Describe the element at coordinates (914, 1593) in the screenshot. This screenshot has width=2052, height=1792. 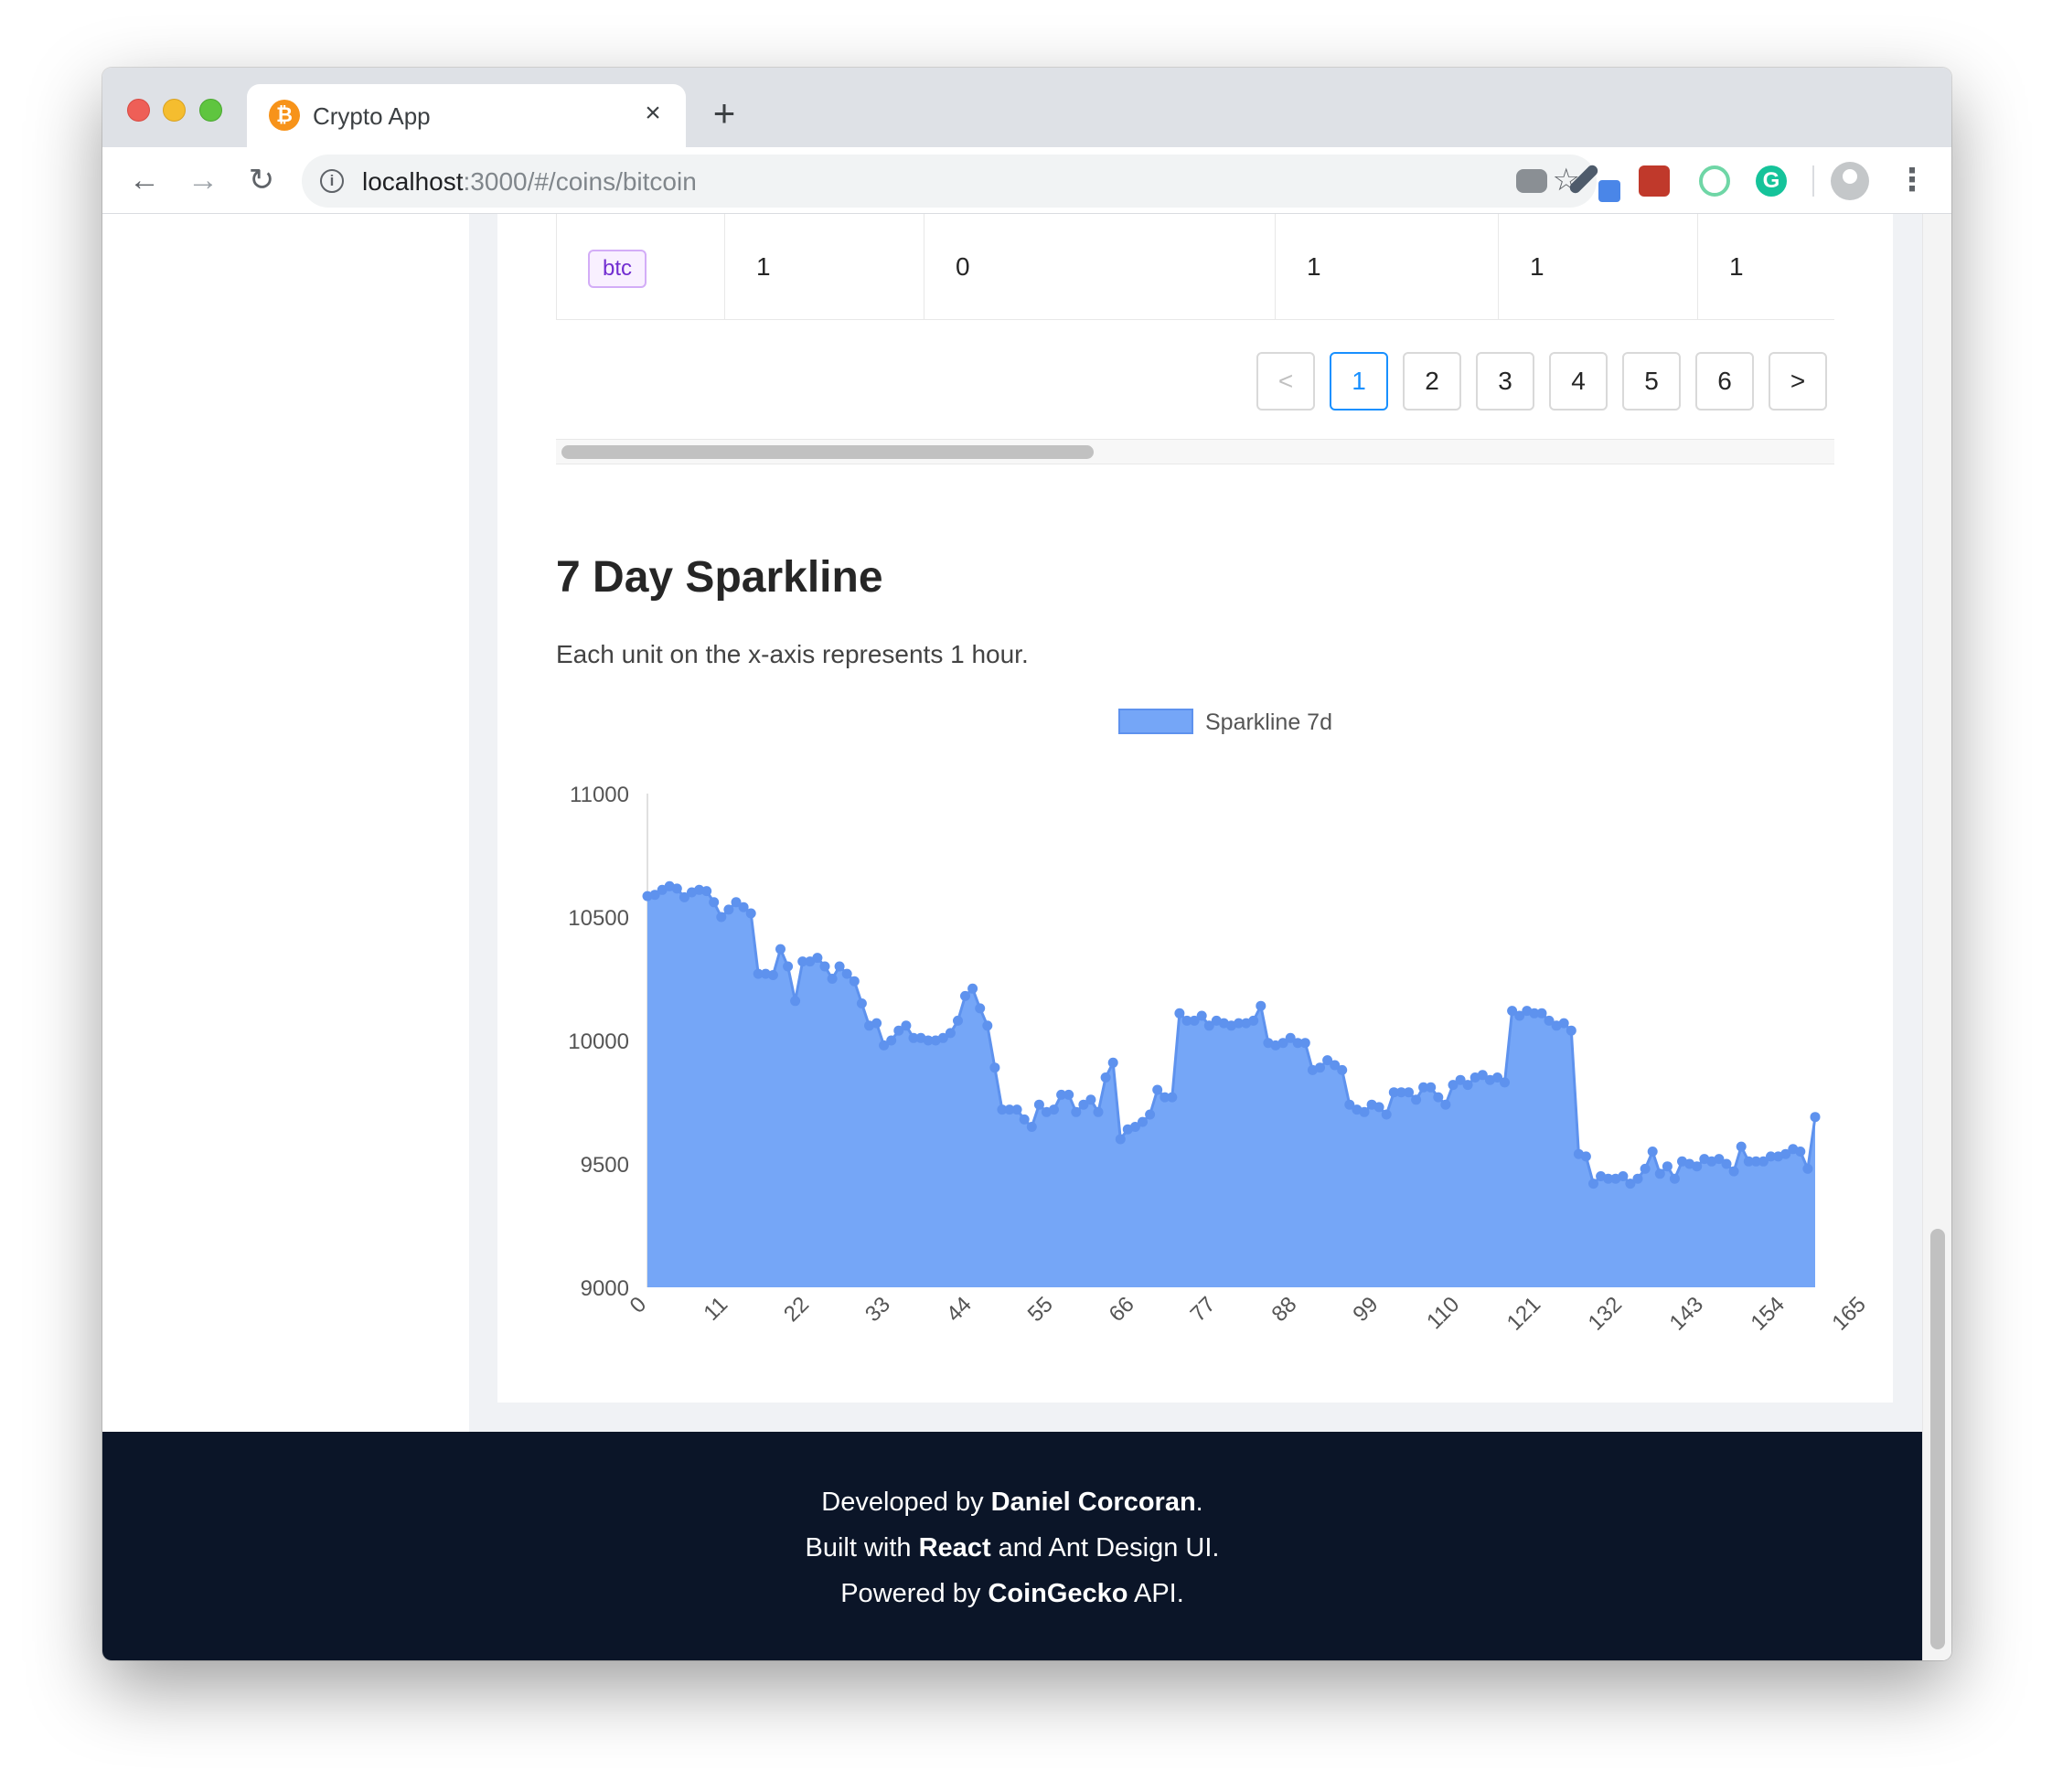
I see `footer-text: Powered by` at that location.